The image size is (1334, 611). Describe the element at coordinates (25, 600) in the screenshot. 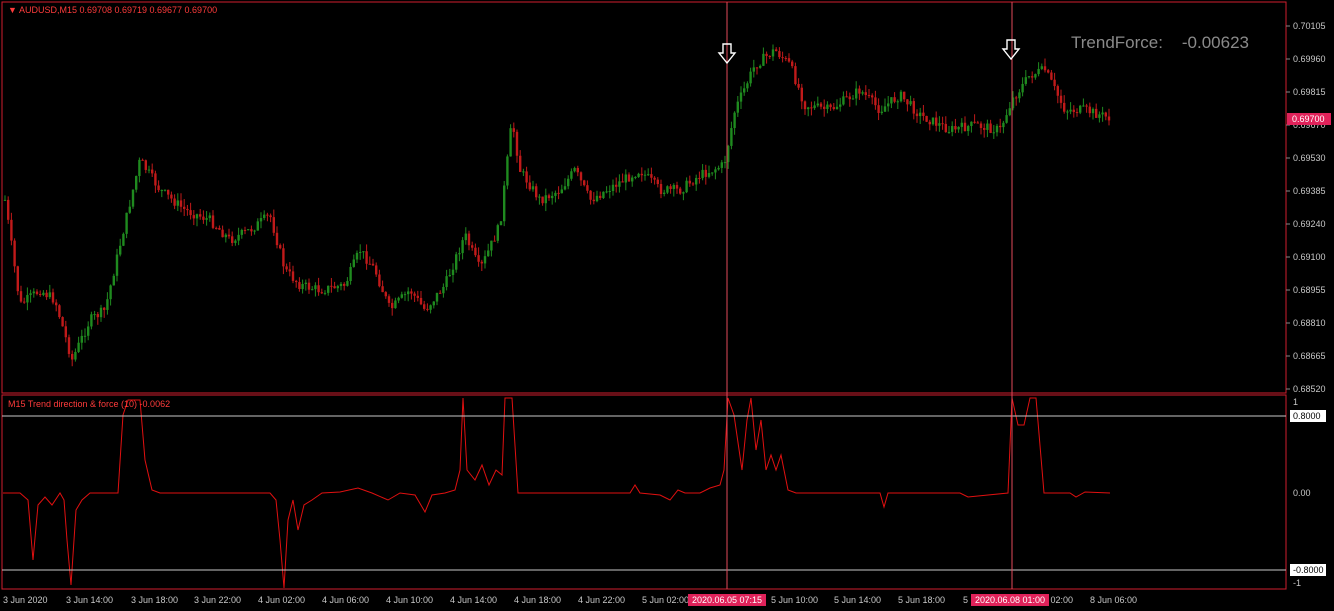

I see `time-tick-label: 3 Jun 2020` at that location.